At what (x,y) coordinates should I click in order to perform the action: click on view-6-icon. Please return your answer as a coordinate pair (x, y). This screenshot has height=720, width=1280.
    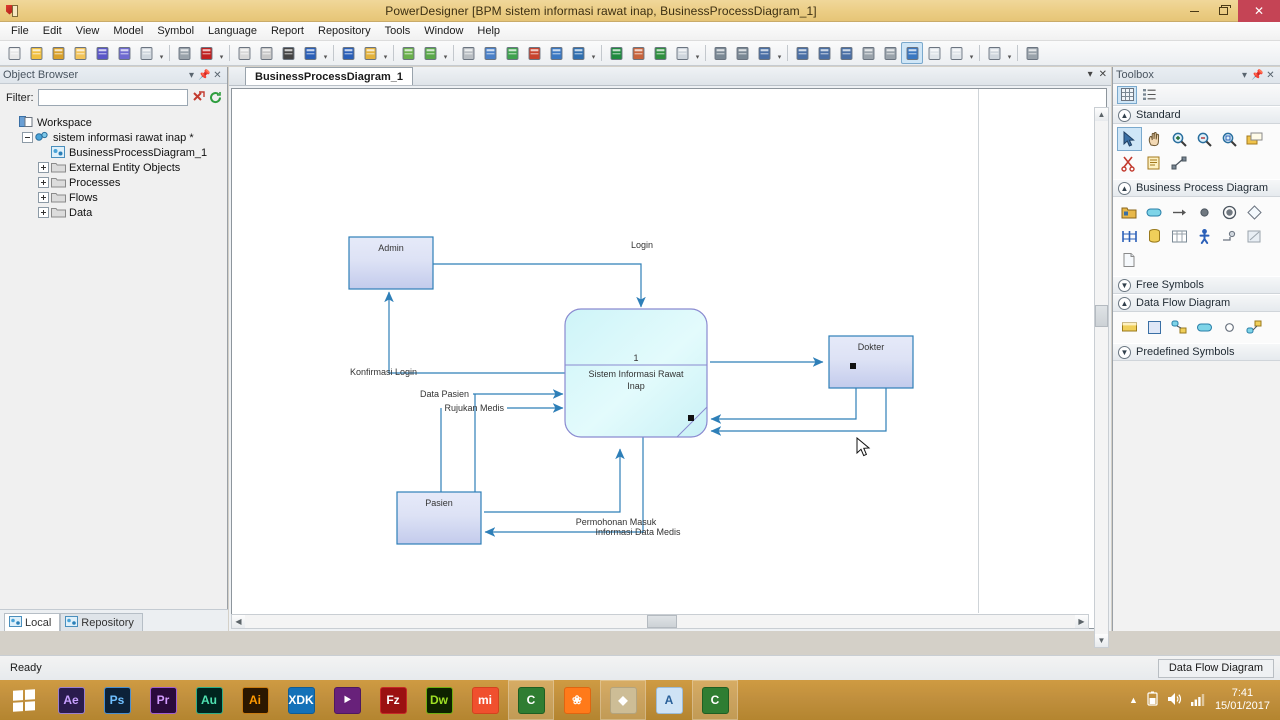
    Looking at the image, I should click on (890, 53).